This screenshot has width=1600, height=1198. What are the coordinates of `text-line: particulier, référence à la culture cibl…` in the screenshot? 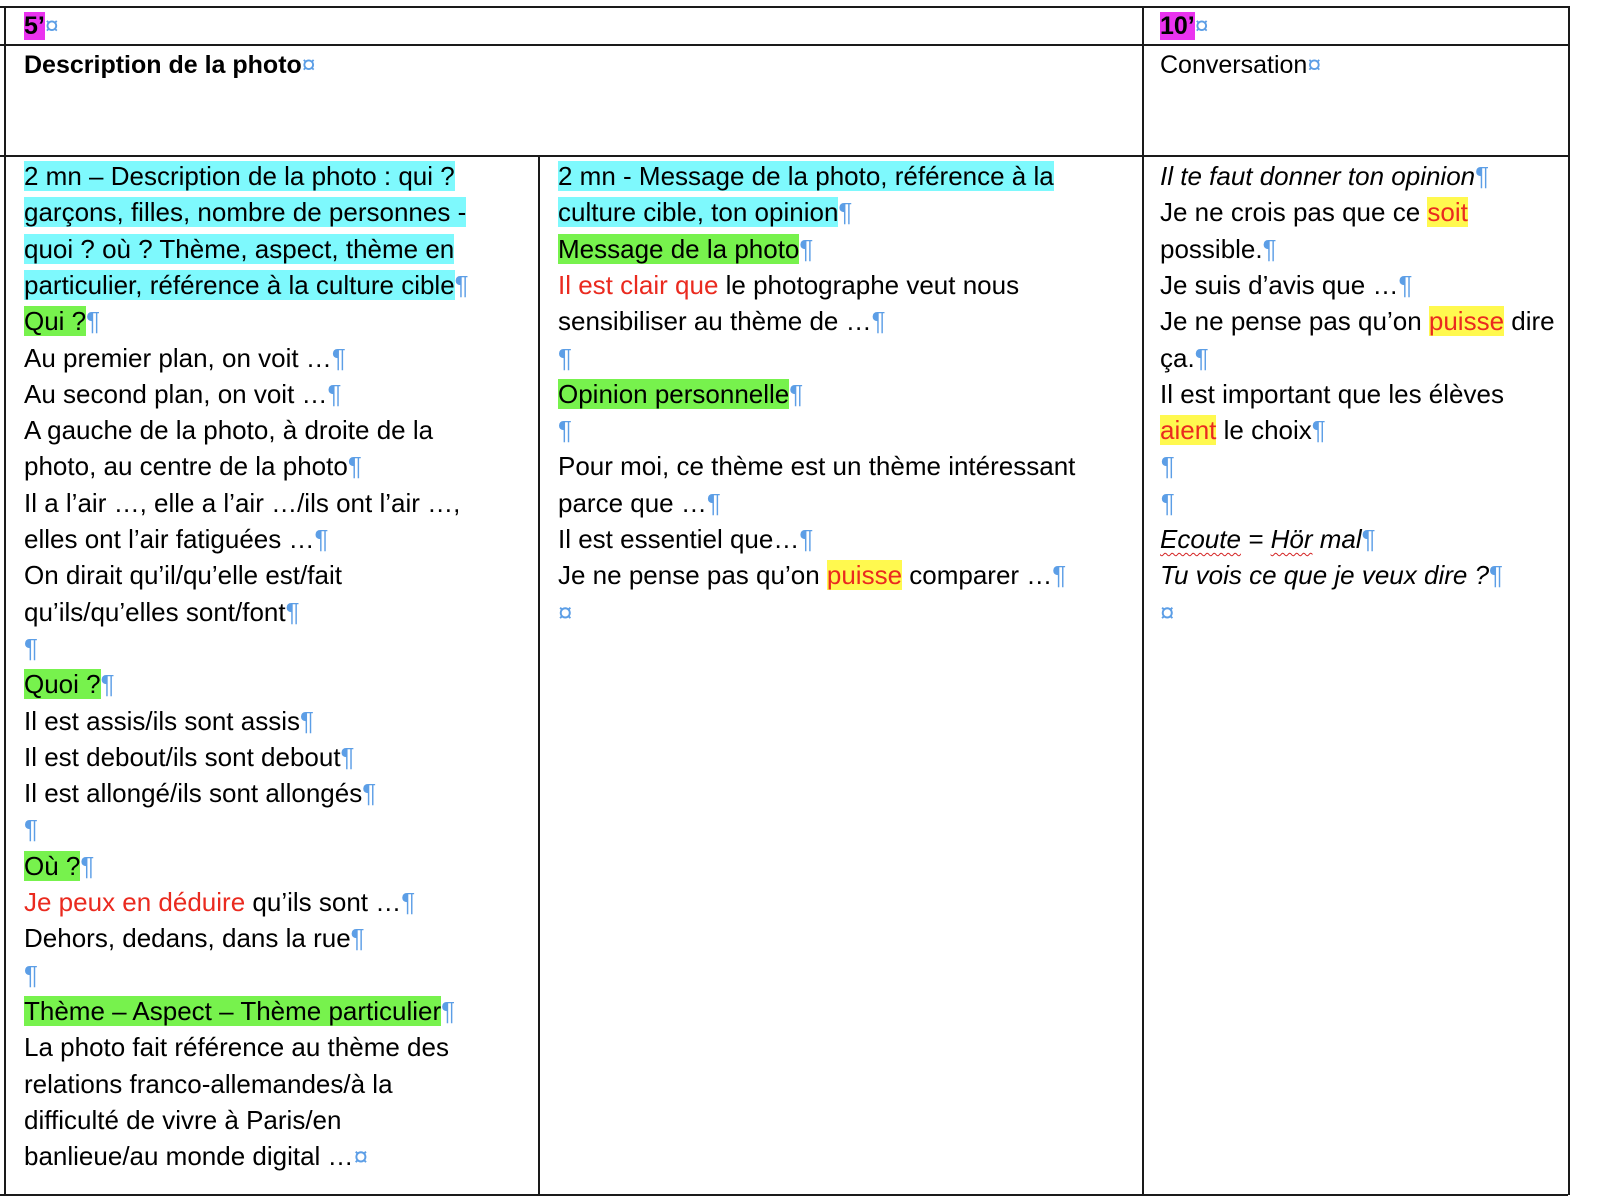 It's located at (246, 285).